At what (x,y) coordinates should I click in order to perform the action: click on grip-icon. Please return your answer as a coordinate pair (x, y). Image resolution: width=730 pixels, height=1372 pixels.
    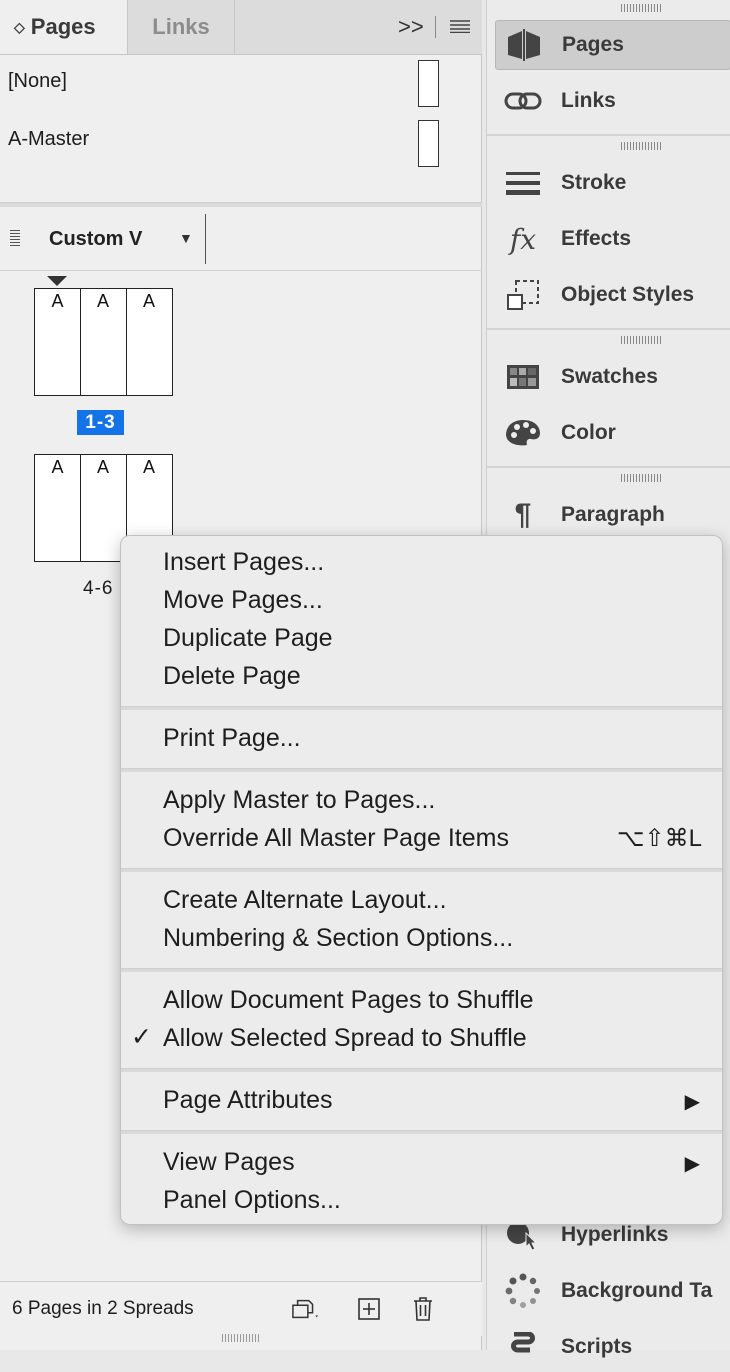
    Looking at the image, I should click on (15, 238).